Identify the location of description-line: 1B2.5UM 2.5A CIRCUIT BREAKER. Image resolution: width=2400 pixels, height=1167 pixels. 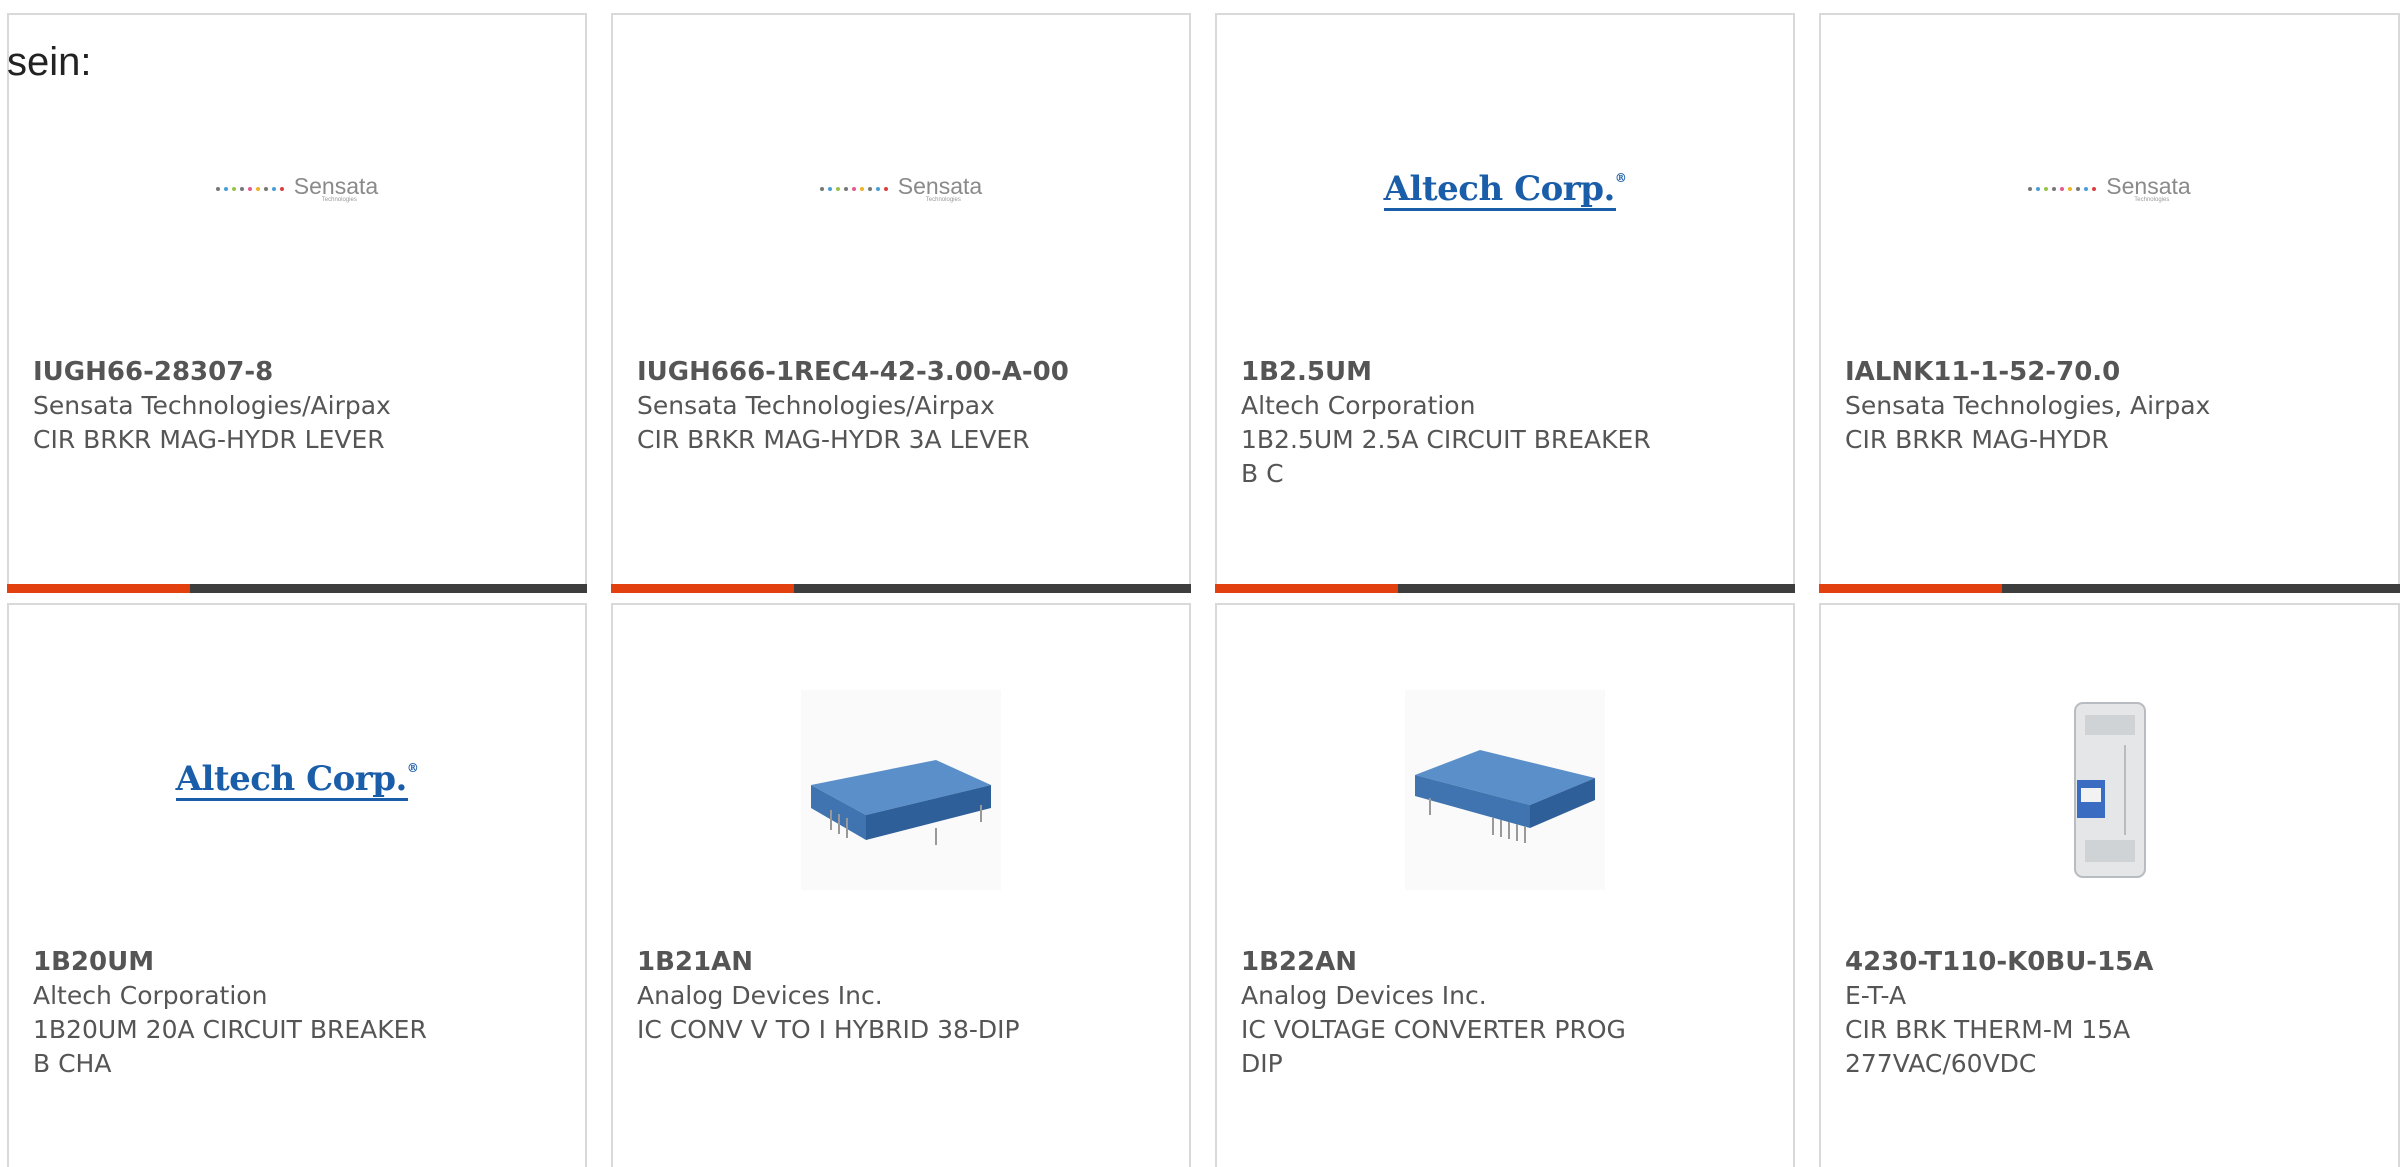
(1446, 439).